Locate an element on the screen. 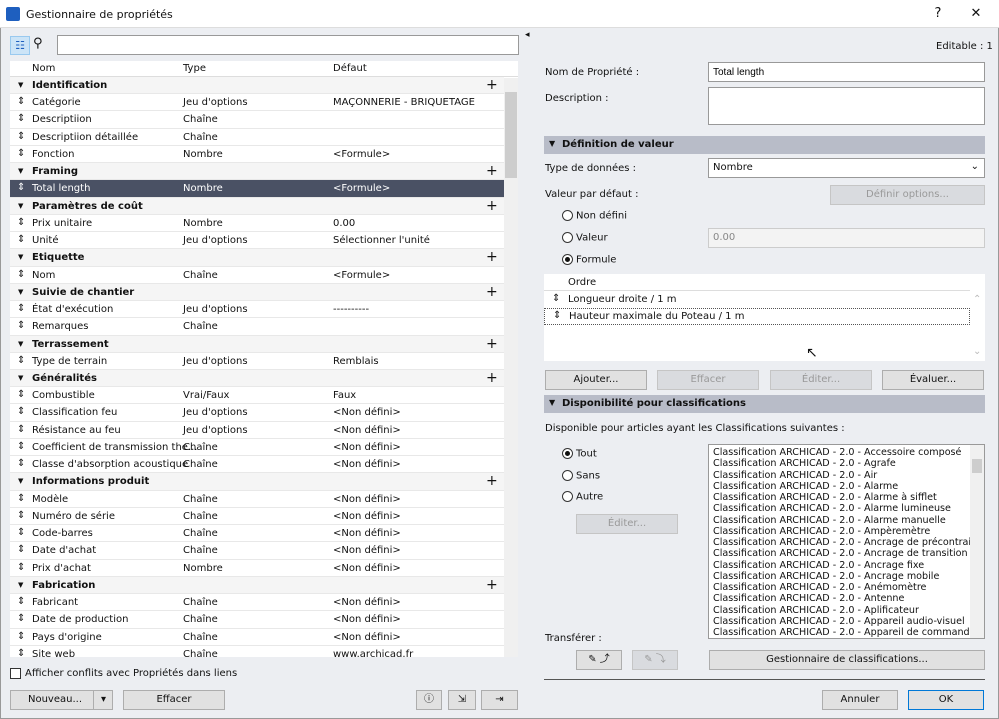  group-row: ▼ Terrassement + is located at coordinates (257, 344).